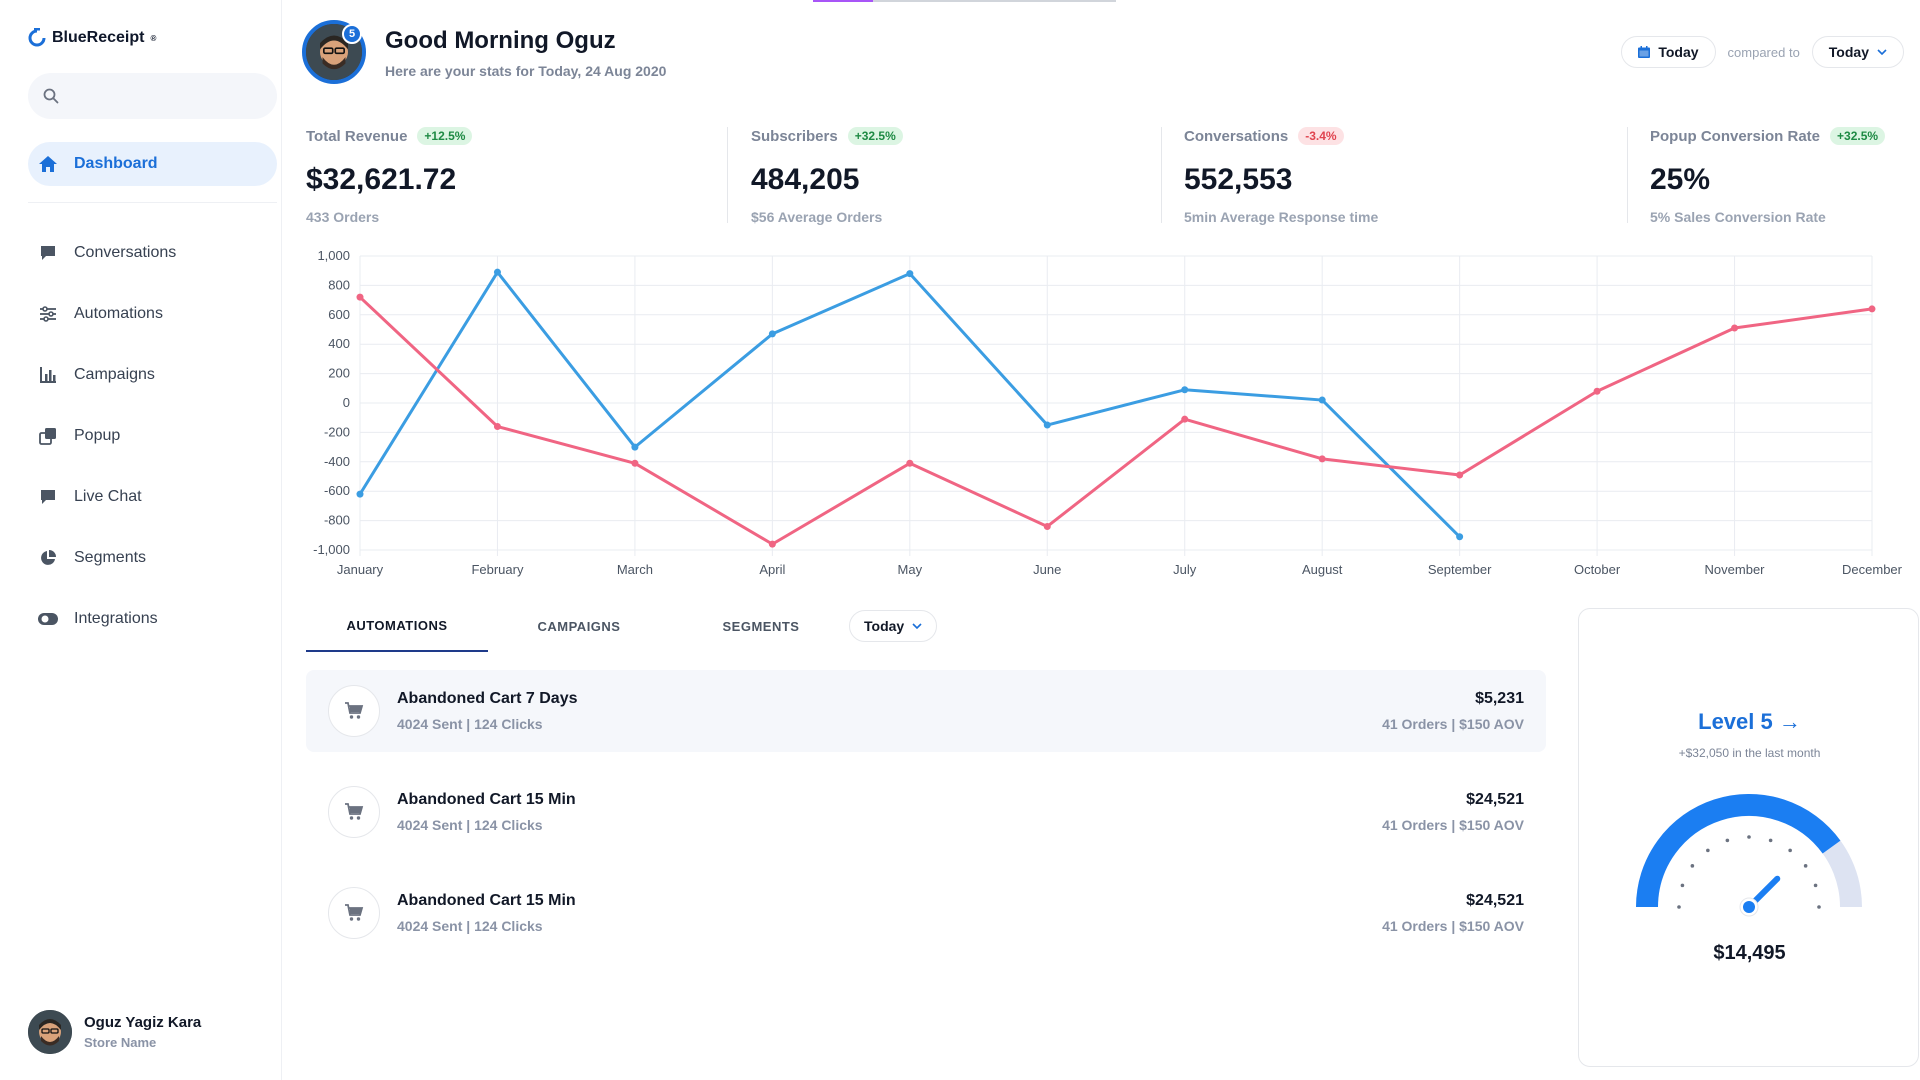 The height and width of the screenshot is (1080, 1920). Describe the element at coordinates (727, 175) in the screenshot. I see `stat-divider` at that location.